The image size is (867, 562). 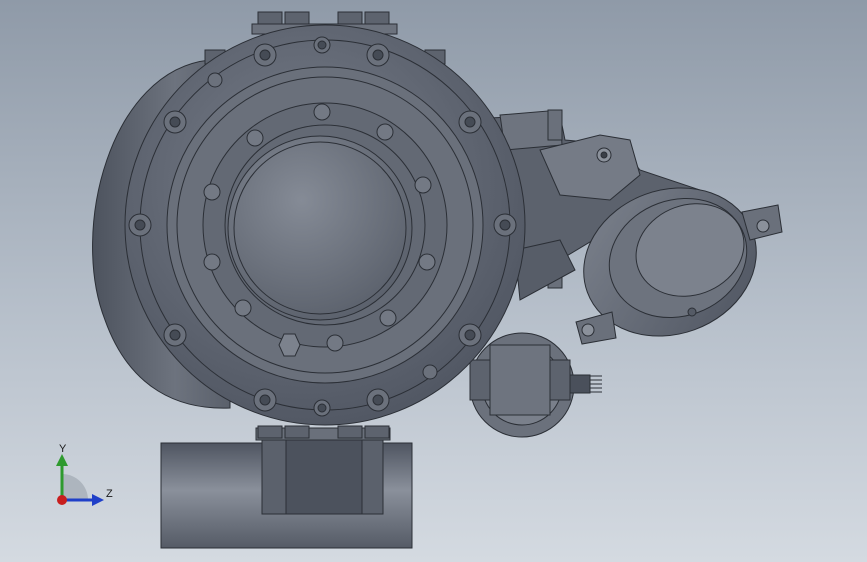 I want to click on y-axis-arrowhead, so click(x=62, y=460).